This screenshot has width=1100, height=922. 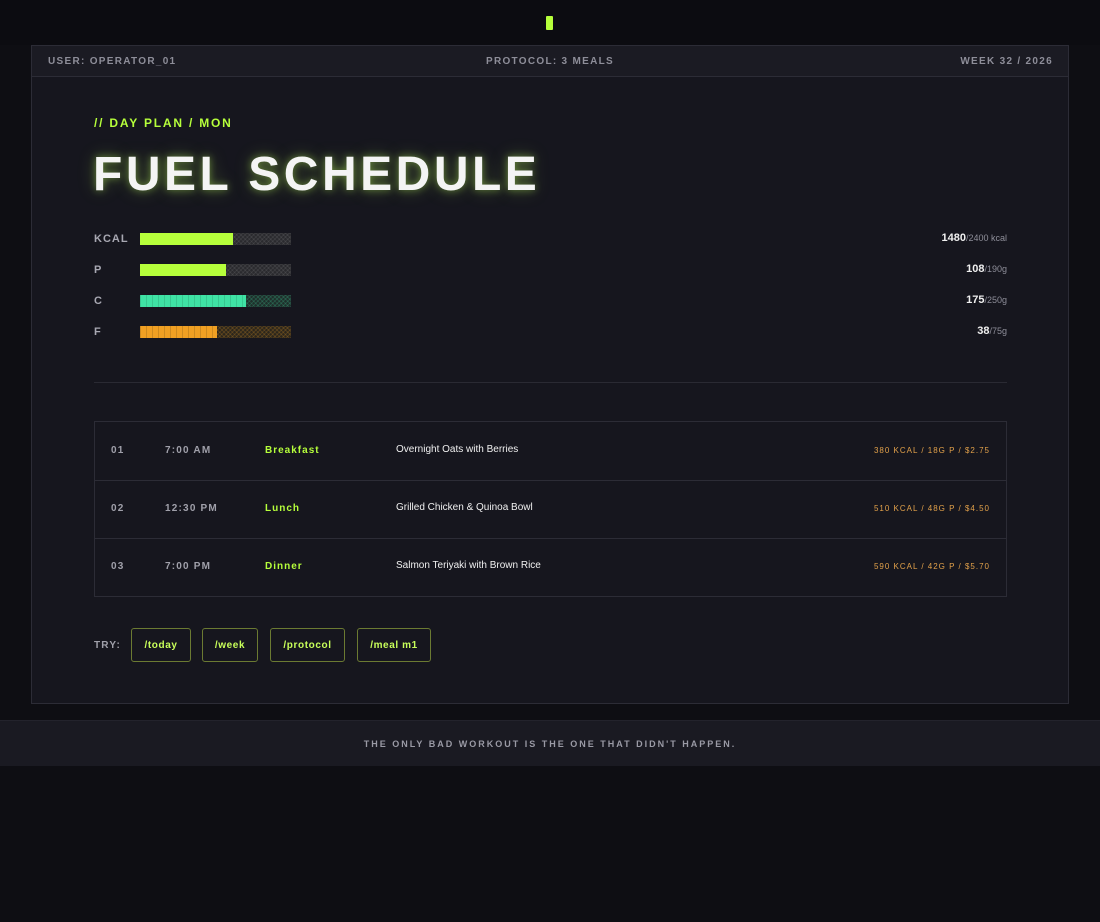 What do you see at coordinates (161, 645) in the screenshot?
I see `command-today-button: /today` at bounding box center [161, 645].